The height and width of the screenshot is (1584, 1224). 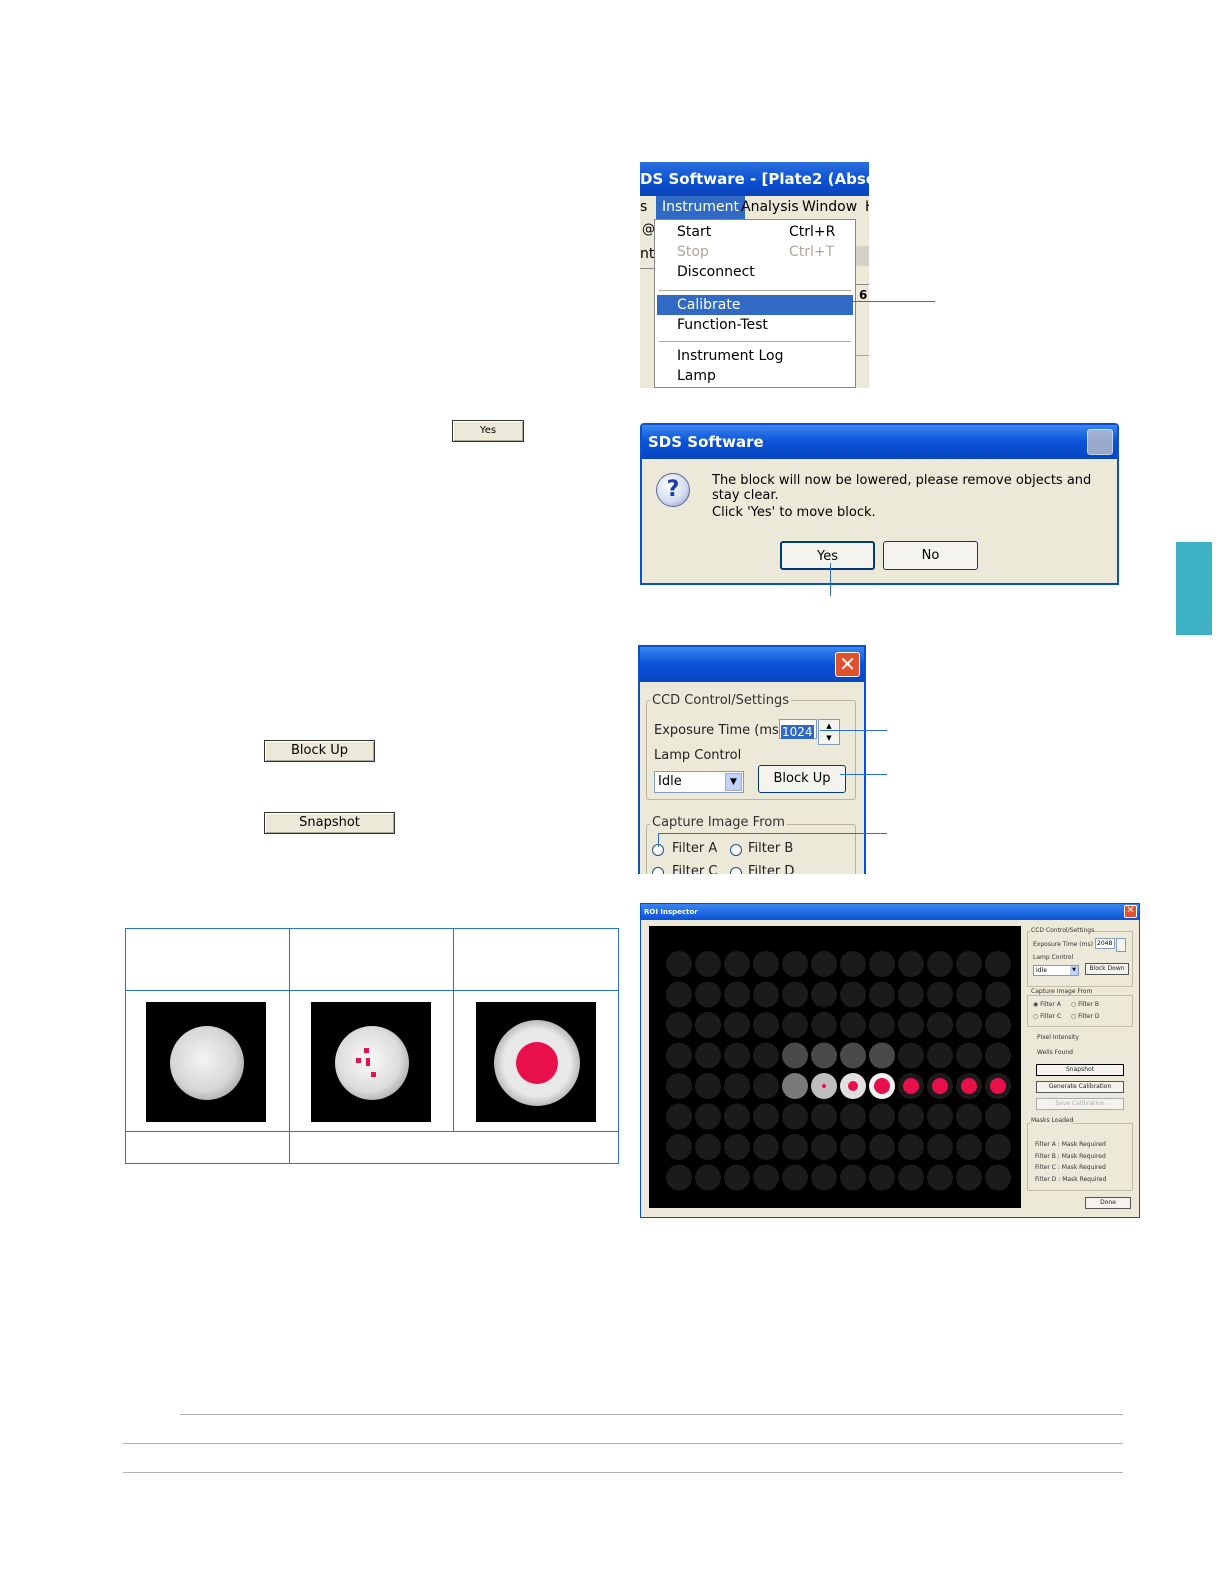 I want to click on roi-filter-c: ○ Filter C, so click(x=1047, y=1016).